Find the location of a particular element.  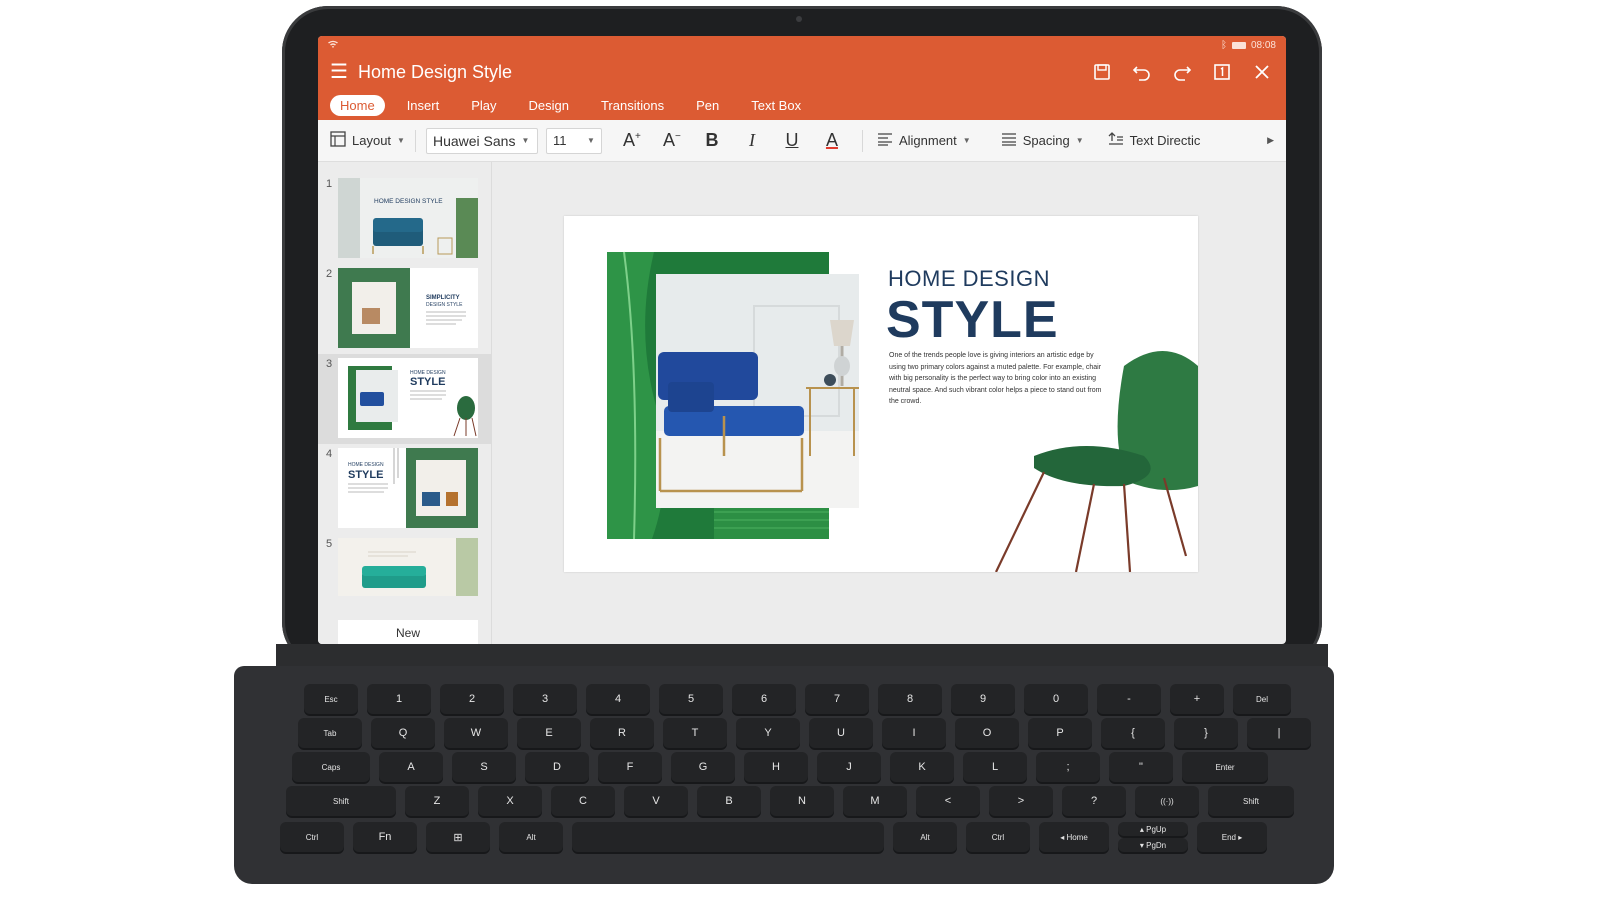

bold-icon: B is located at coordinates (712, 140).